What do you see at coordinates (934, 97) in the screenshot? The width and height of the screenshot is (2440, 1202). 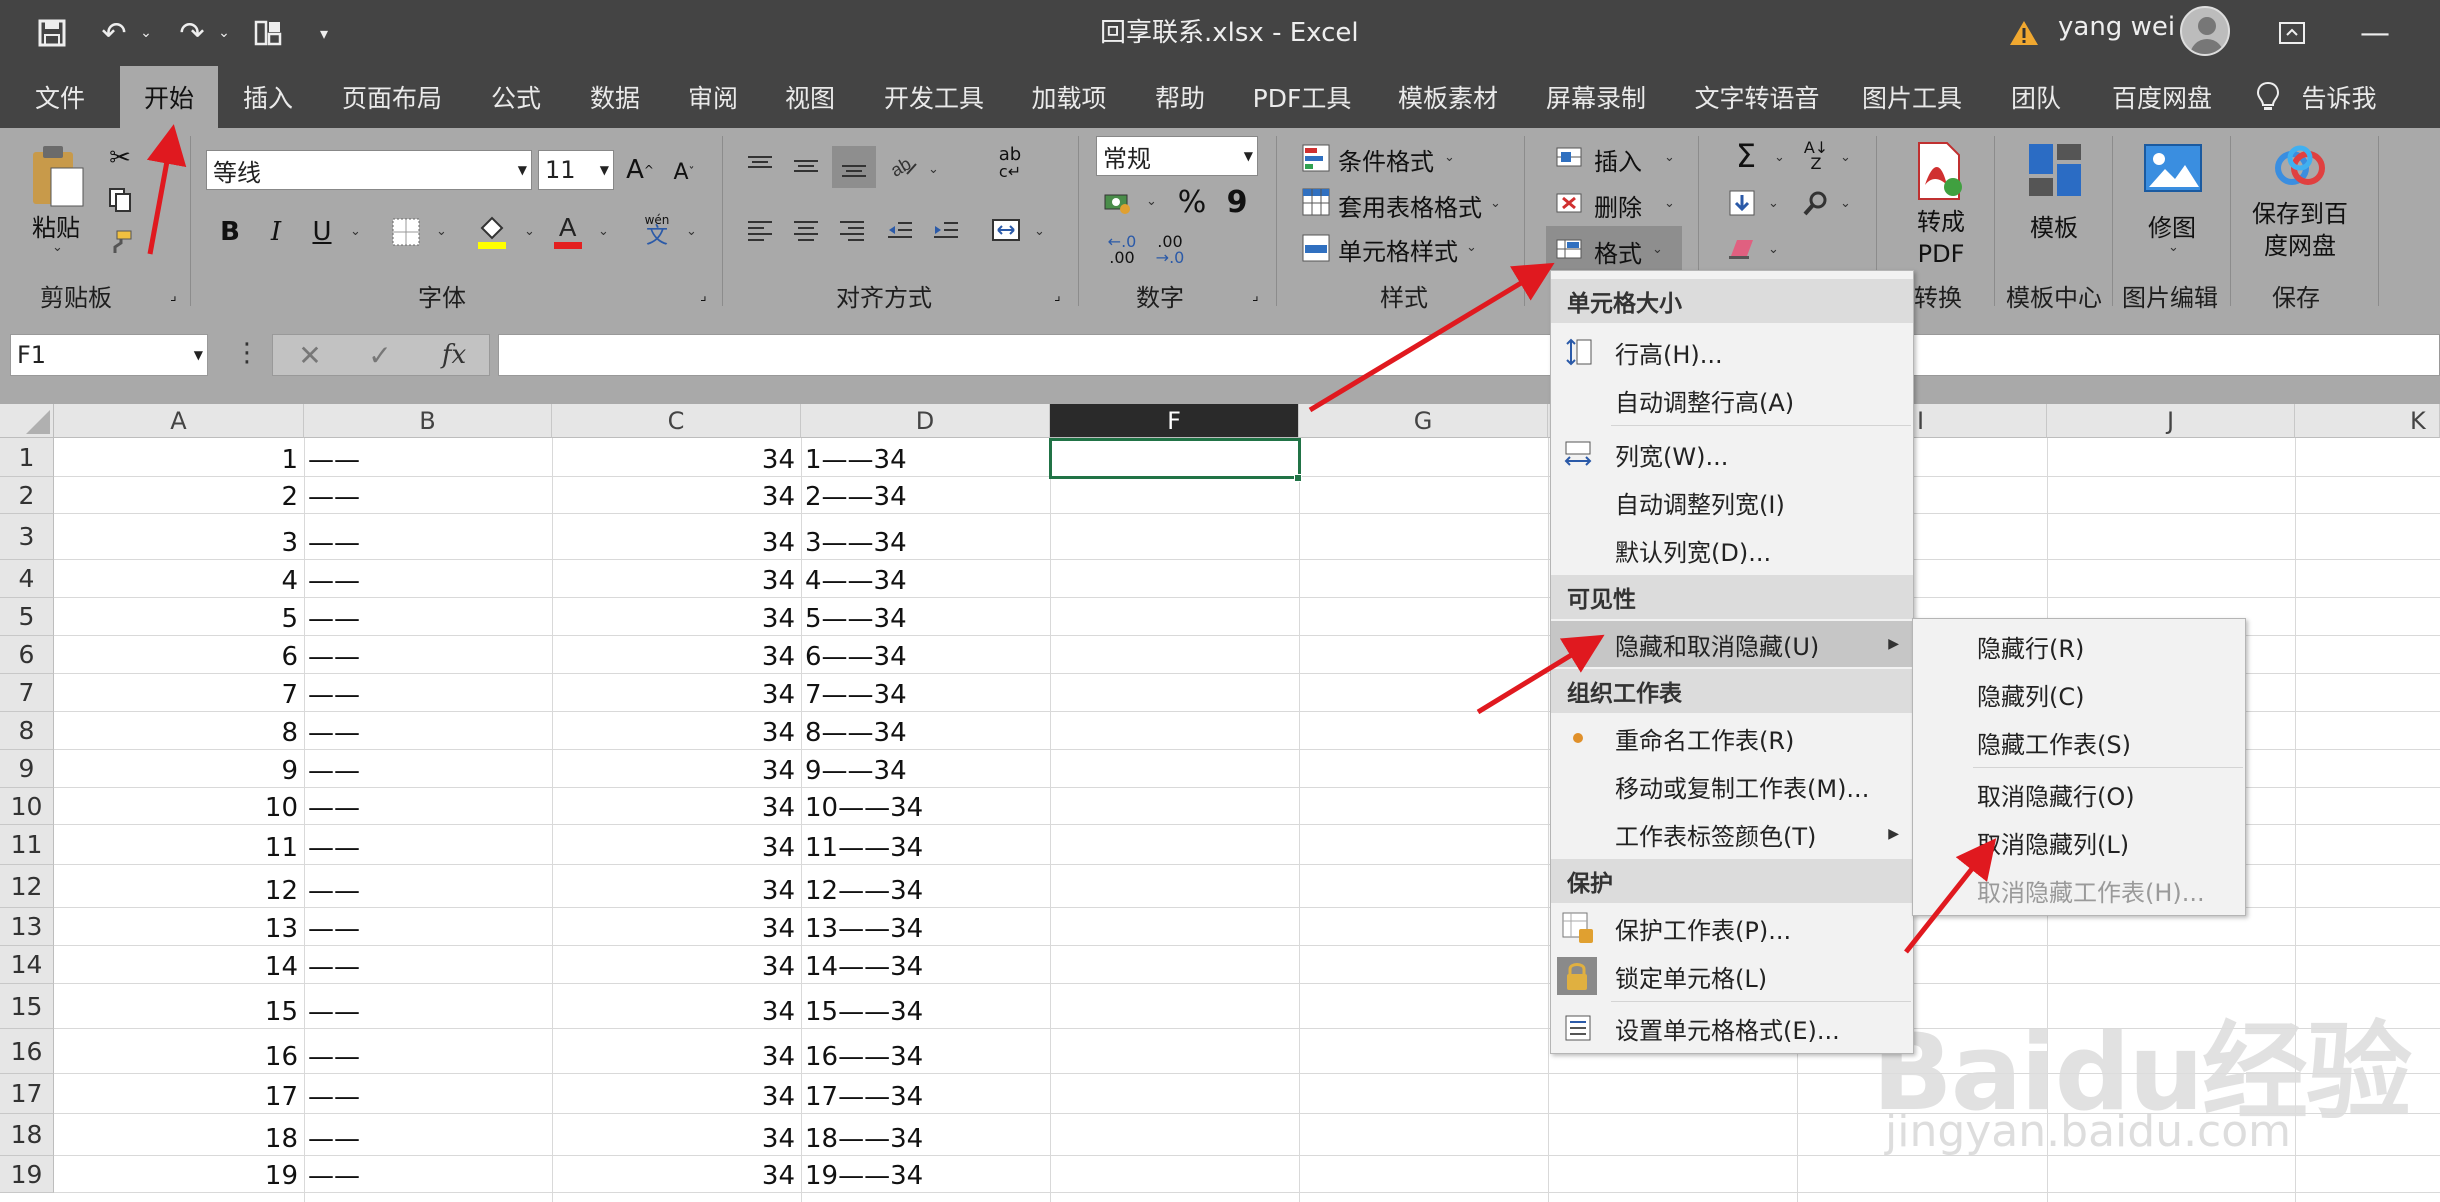 I see `tab-developer: 开发工具` at bounding box center [934, 97].